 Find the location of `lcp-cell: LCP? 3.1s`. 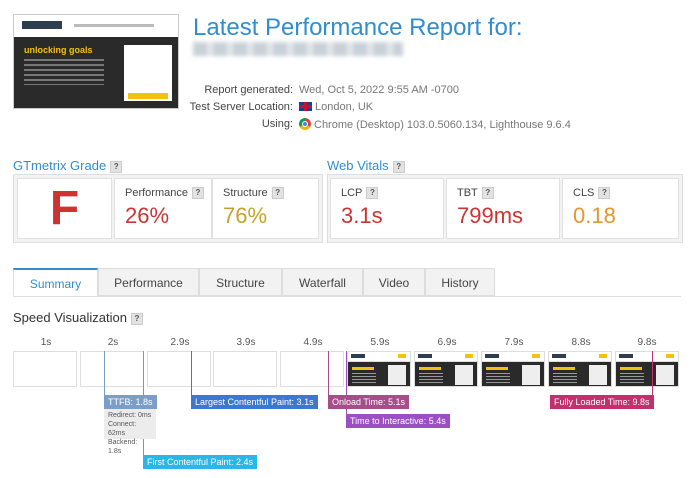

lcp-cell: LCP? 3.1s is located at coordinates (387, 208).